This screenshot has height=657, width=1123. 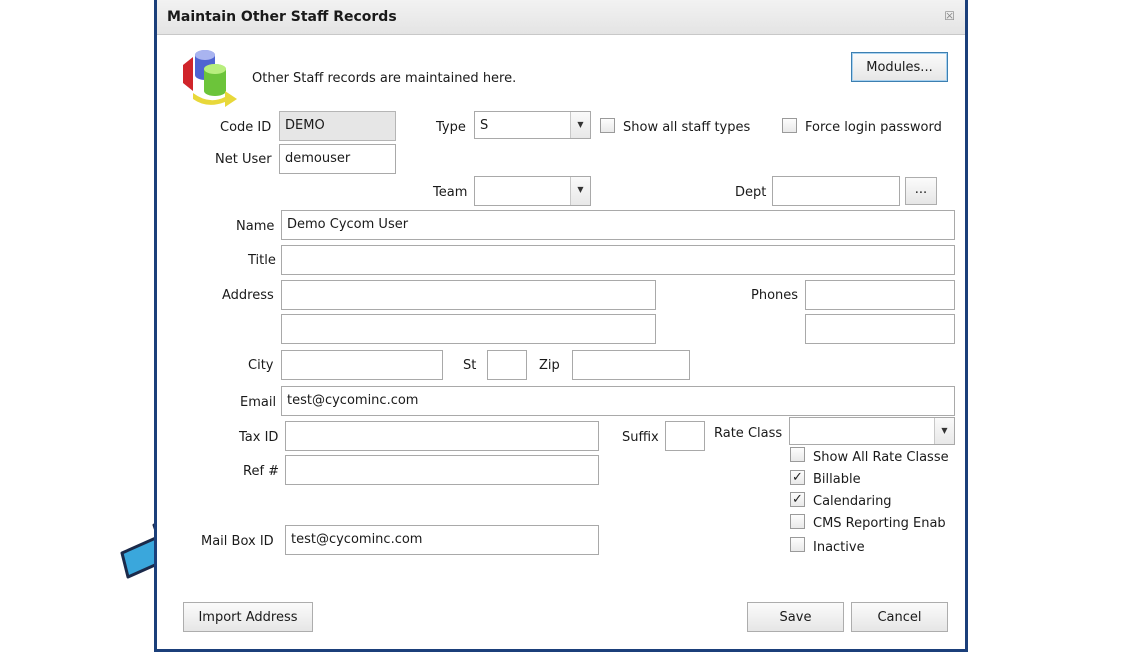 I want to click on title-field, so click(x=618, y=260).